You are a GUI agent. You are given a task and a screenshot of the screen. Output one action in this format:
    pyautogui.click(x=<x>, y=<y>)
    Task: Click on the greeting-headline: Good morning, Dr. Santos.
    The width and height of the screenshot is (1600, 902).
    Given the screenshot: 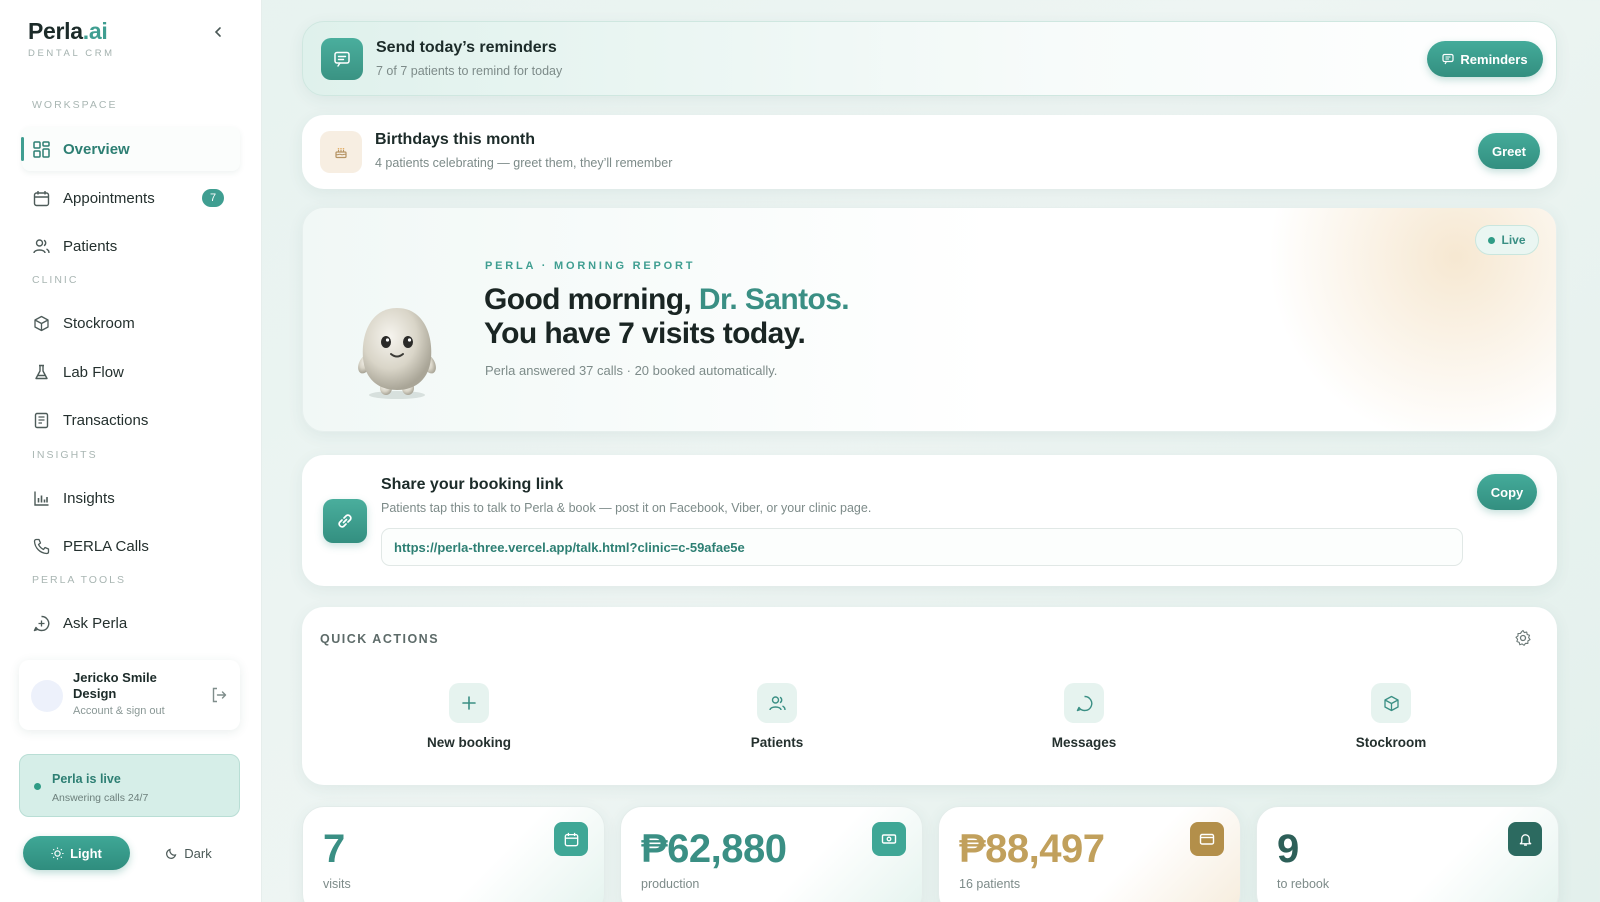 What is the action you would take?
    pyautogui.click(x=667, y=300)
    